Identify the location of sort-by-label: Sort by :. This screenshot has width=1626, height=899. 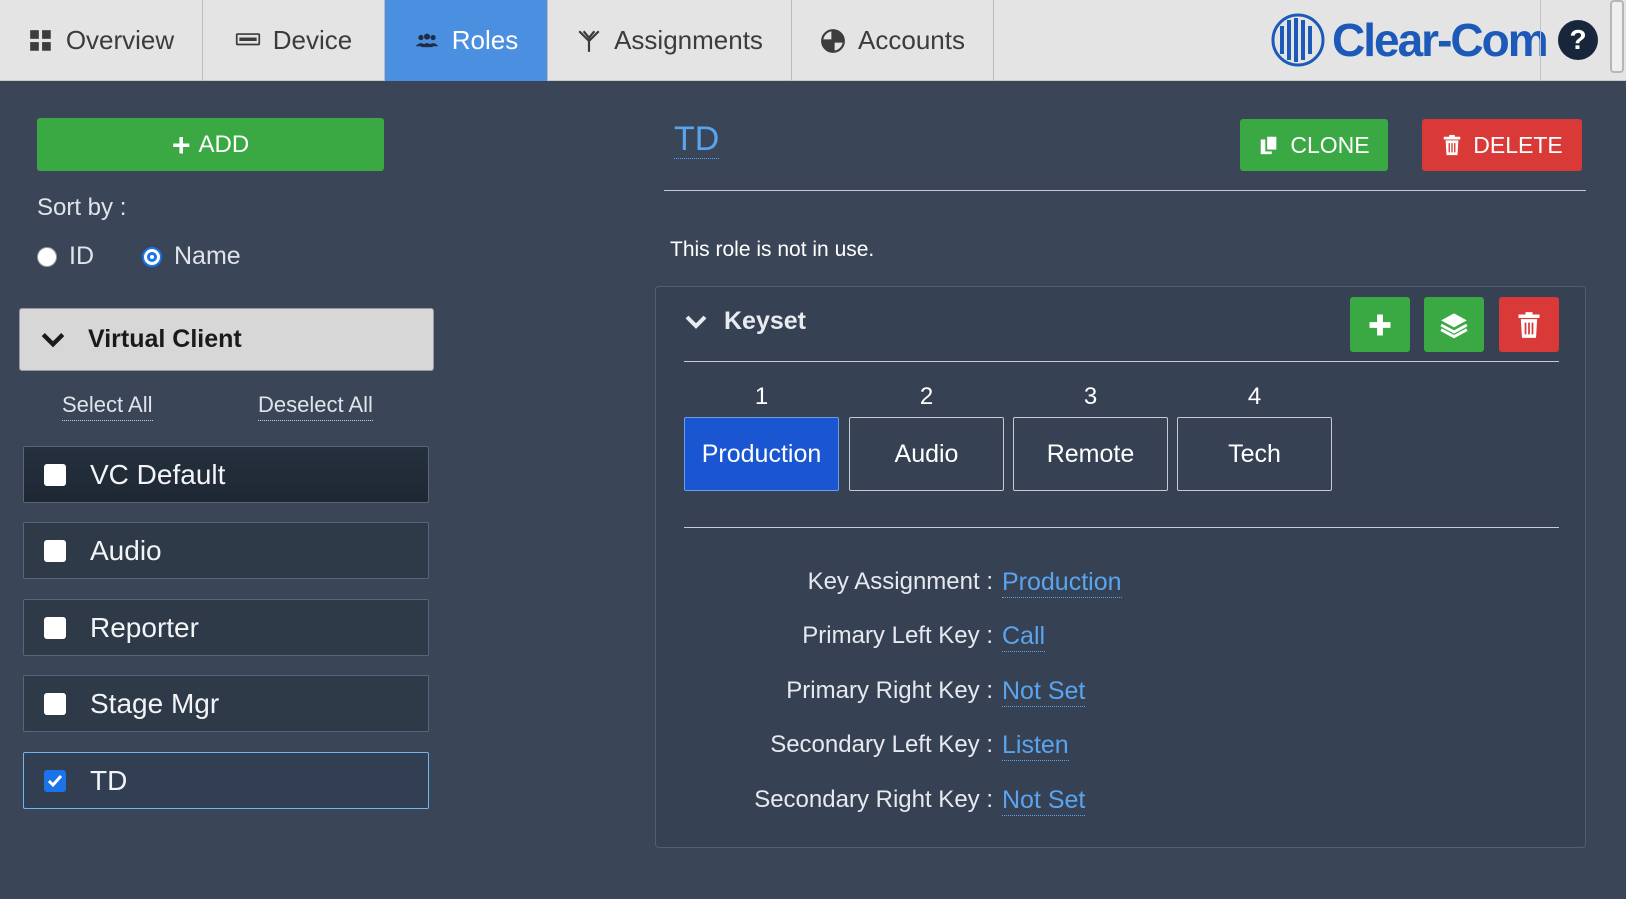
(82, 207).